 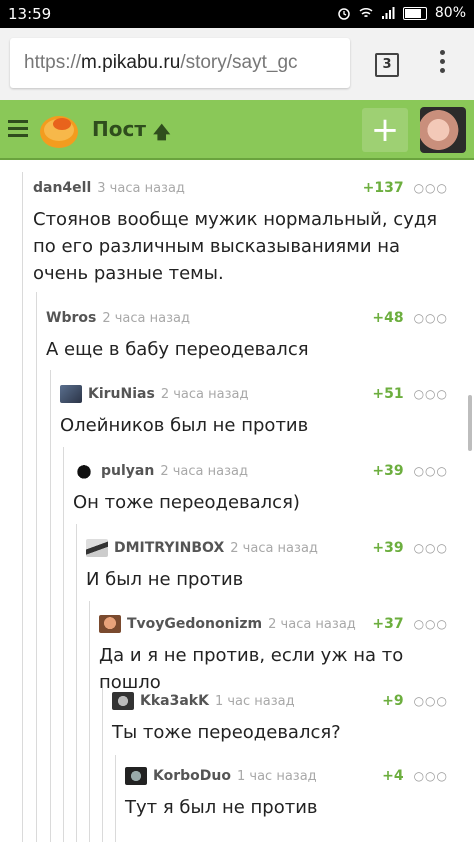 I want to click on url-bar: https://m.pikabu.ru/story/sayt_gc, so click(x=180, y=63).